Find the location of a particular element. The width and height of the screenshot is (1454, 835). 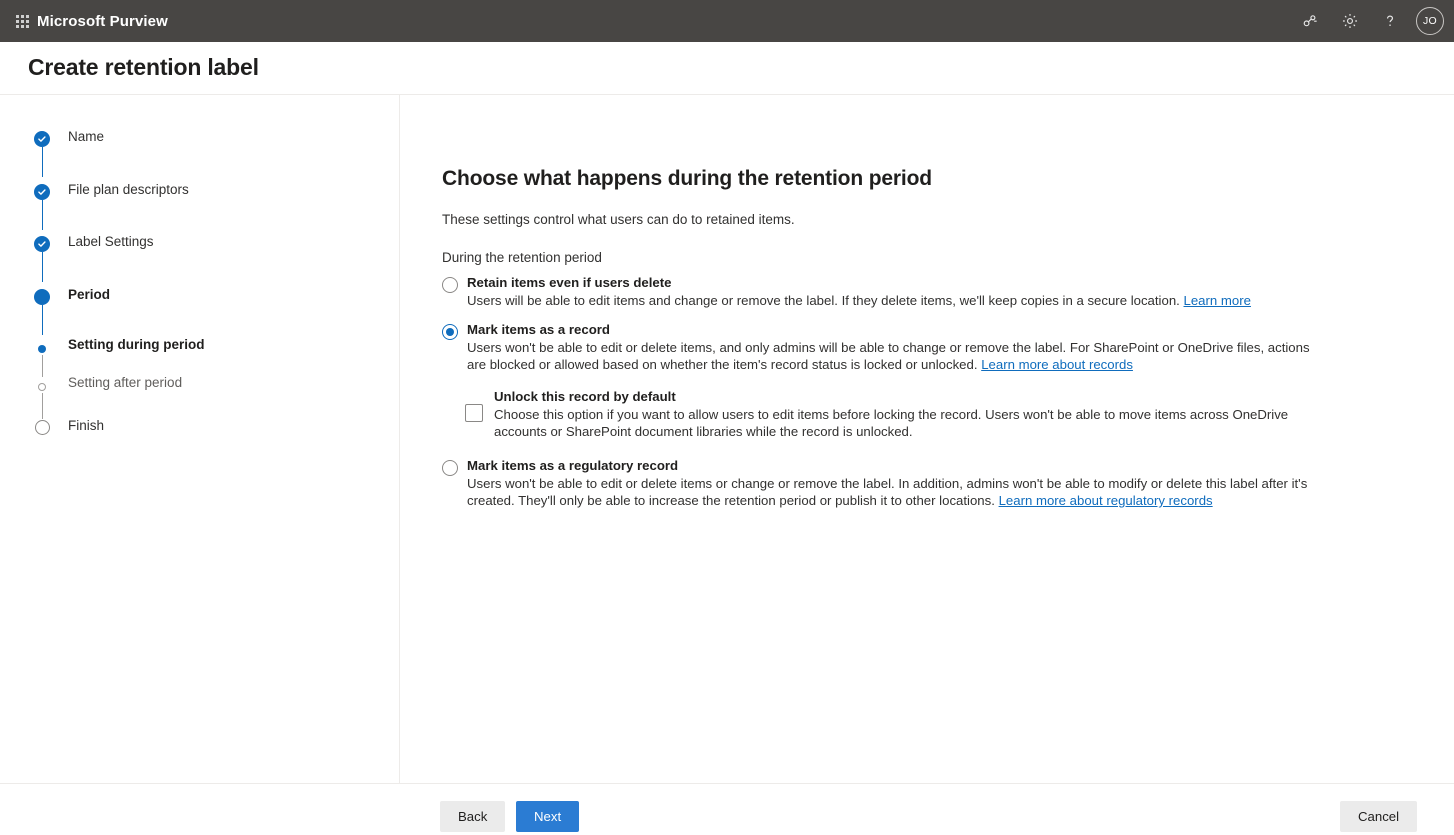

page-title: Create retention label is located at coordinates (143, 67).